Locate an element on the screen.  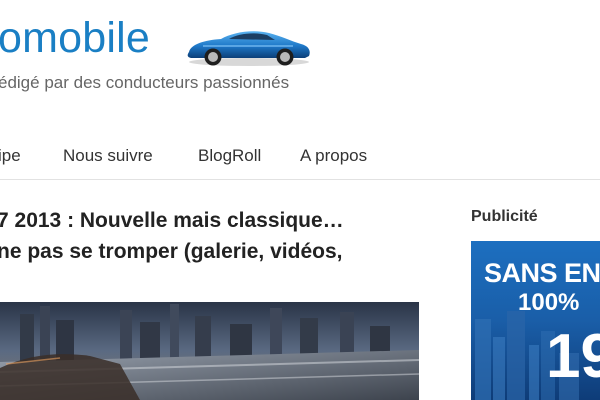
ad-percent: 100% is located at coordinates (549, 302).